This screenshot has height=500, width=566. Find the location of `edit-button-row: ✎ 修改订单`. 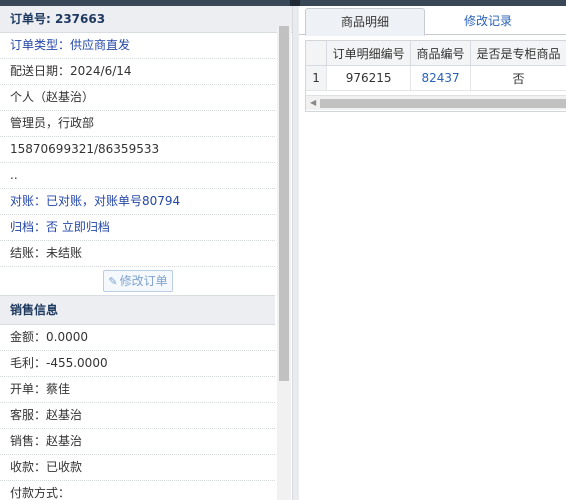

edit-button-row: ✎ 修改订单 is located at coordinates (137, 281).